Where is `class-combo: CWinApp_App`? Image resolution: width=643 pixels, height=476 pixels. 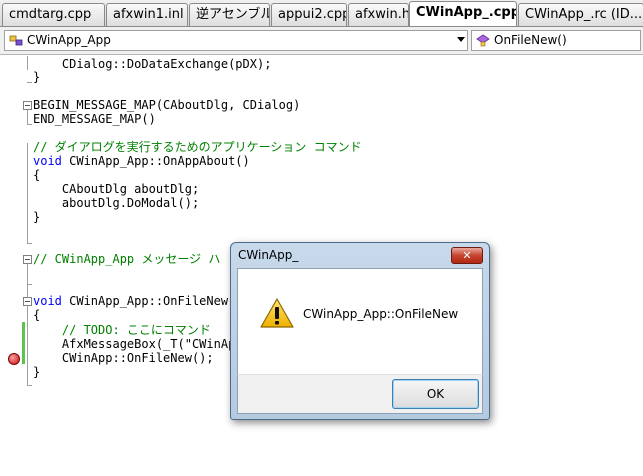
class-combo: CWinApp_App is located at coordinates (236, 40).